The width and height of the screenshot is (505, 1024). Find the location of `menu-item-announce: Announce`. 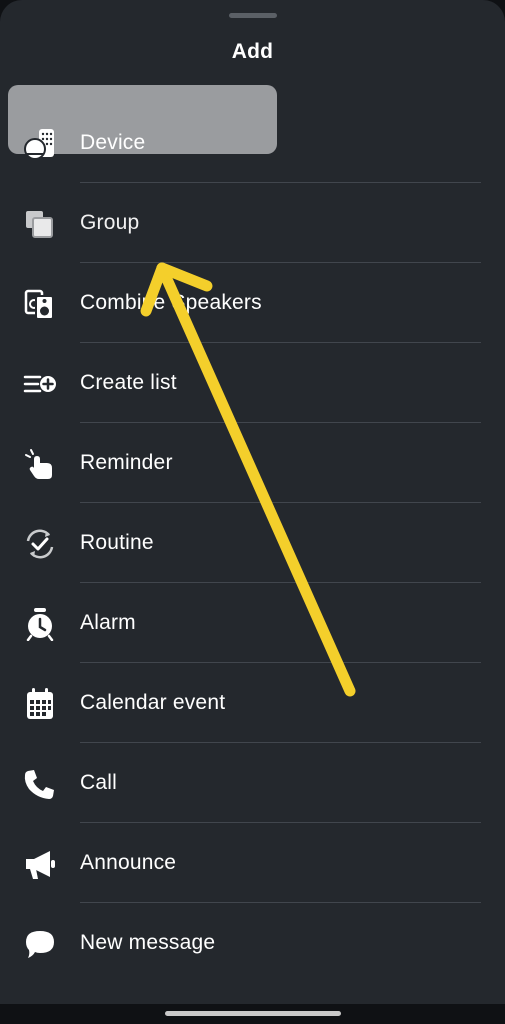

menu-item-announce: Announce is located at coordinates (252, 863).